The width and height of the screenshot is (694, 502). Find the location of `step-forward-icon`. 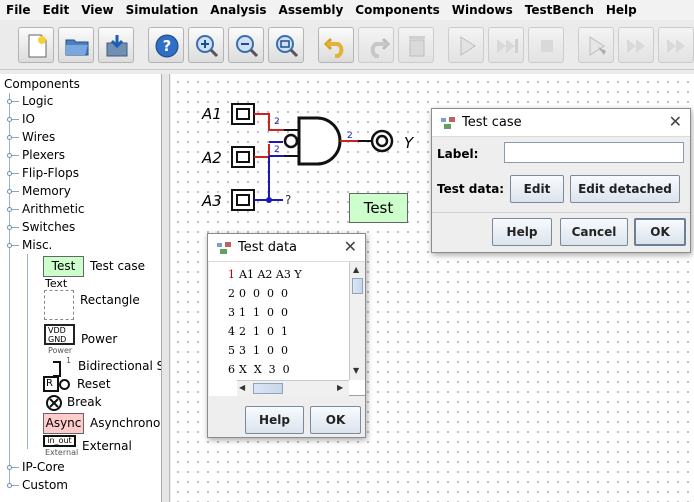

step-forward-icon is located at coordinates (507, 46).